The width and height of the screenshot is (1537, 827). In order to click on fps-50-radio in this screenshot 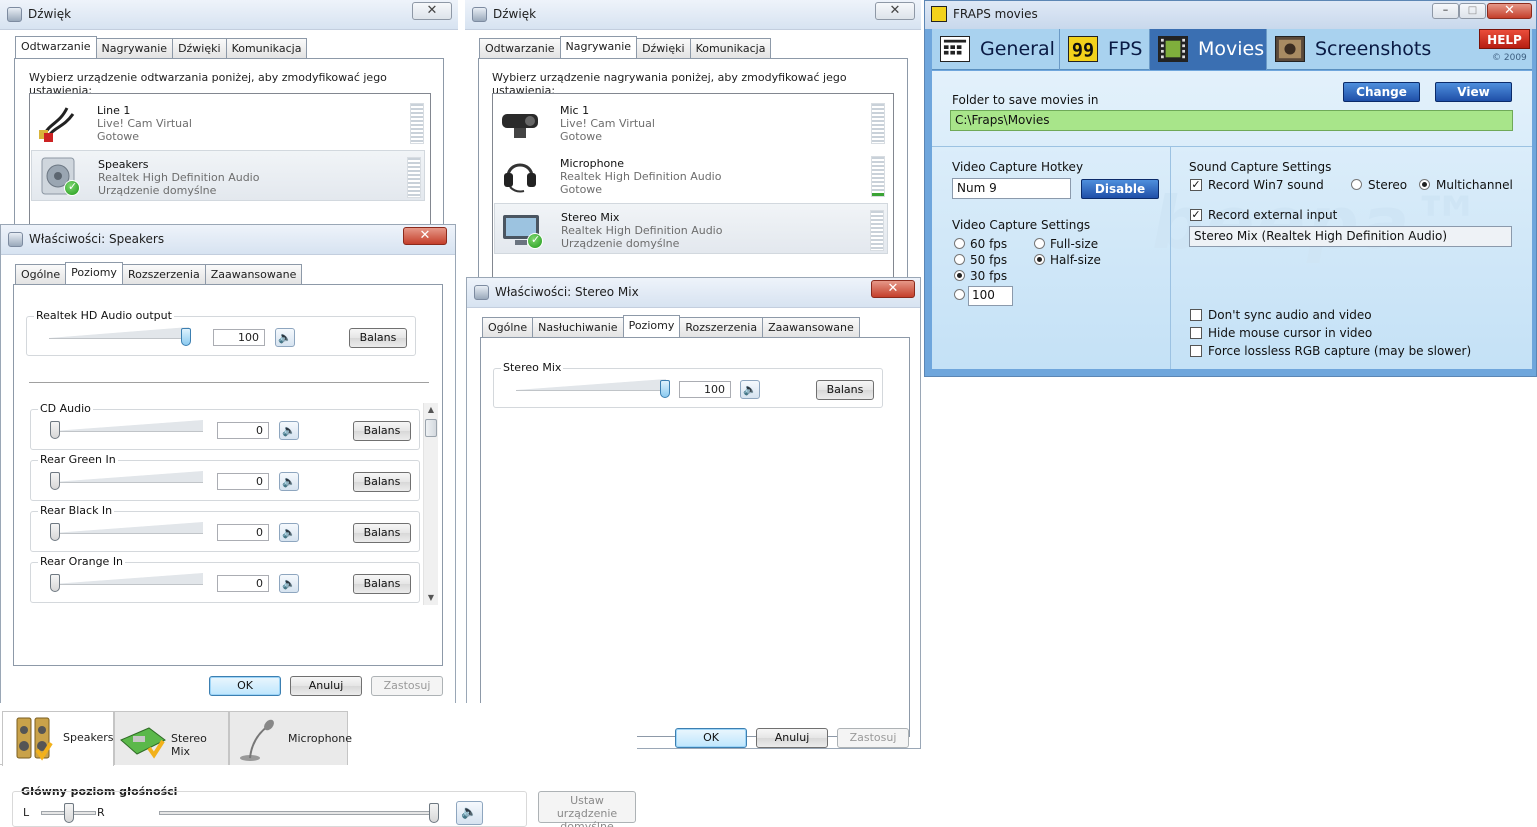, I will do `click(959, 259)`.